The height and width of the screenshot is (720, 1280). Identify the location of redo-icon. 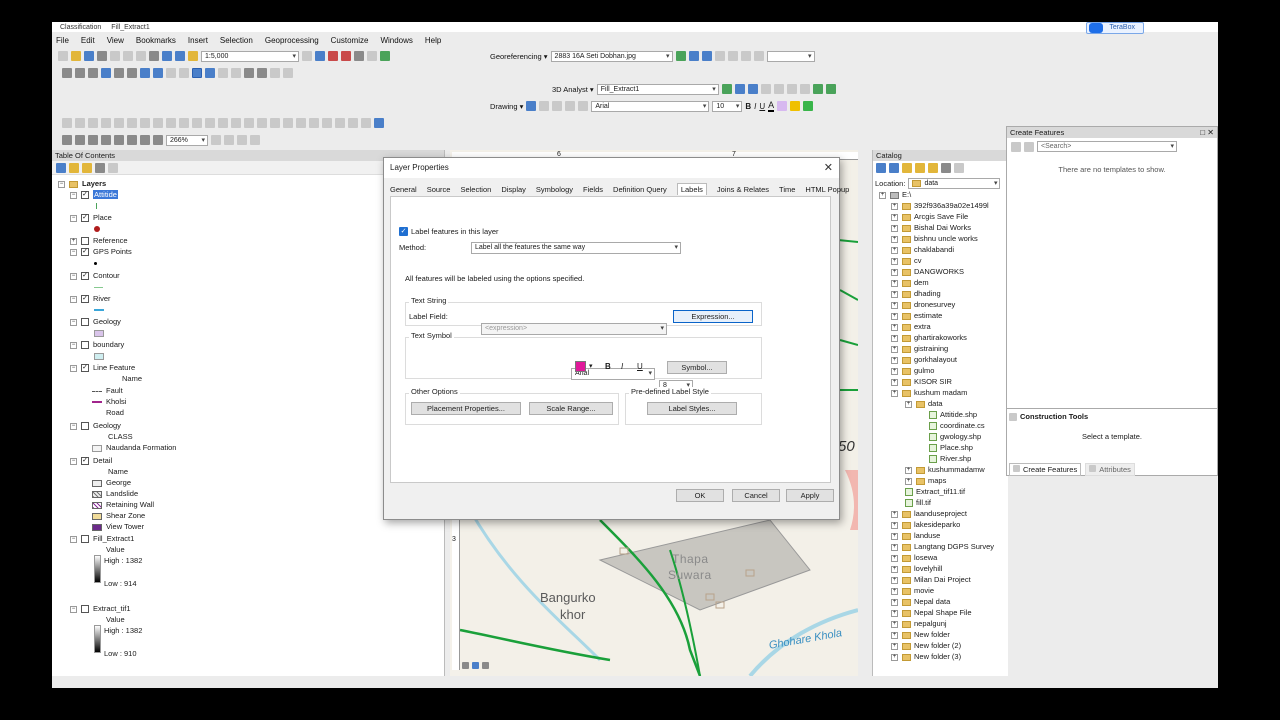
(180, 56).